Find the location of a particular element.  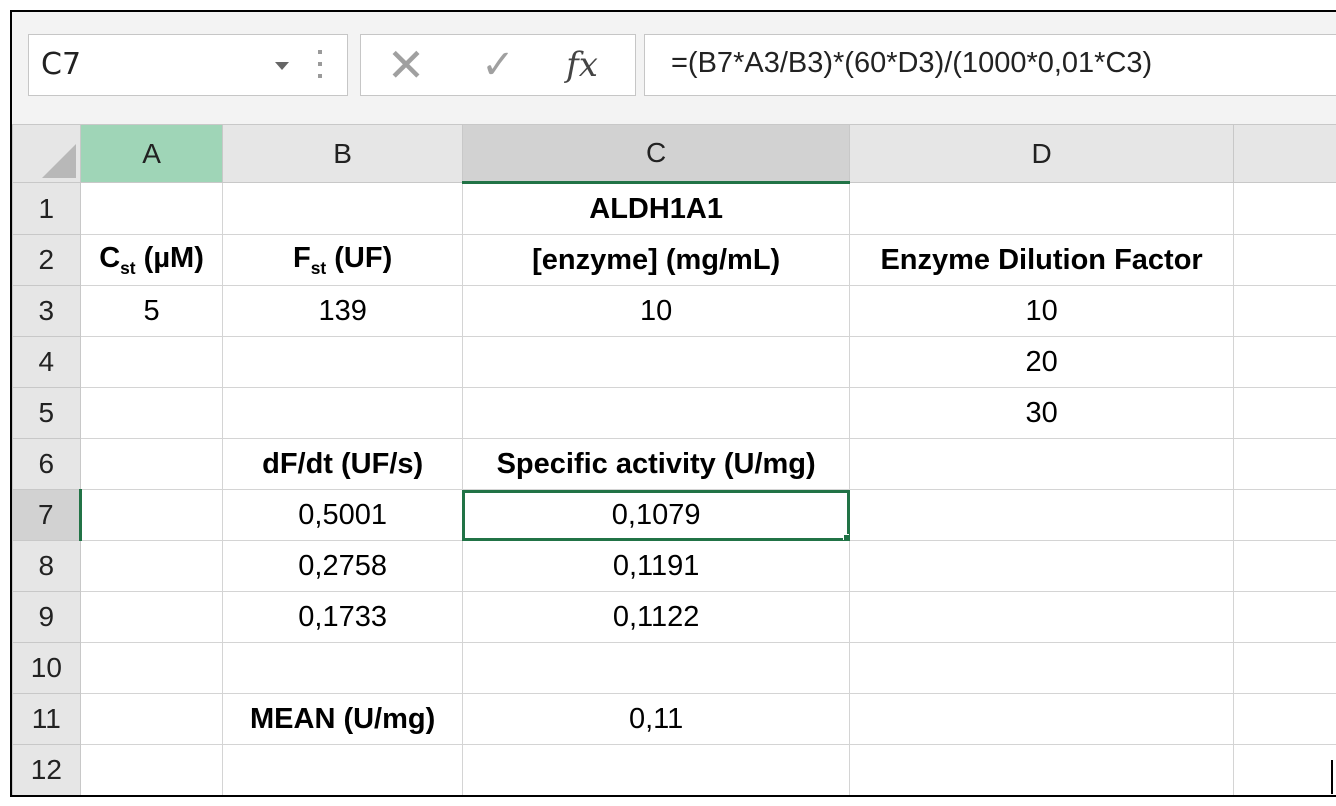

cell-d11 is located at coordinates (1041, 719).